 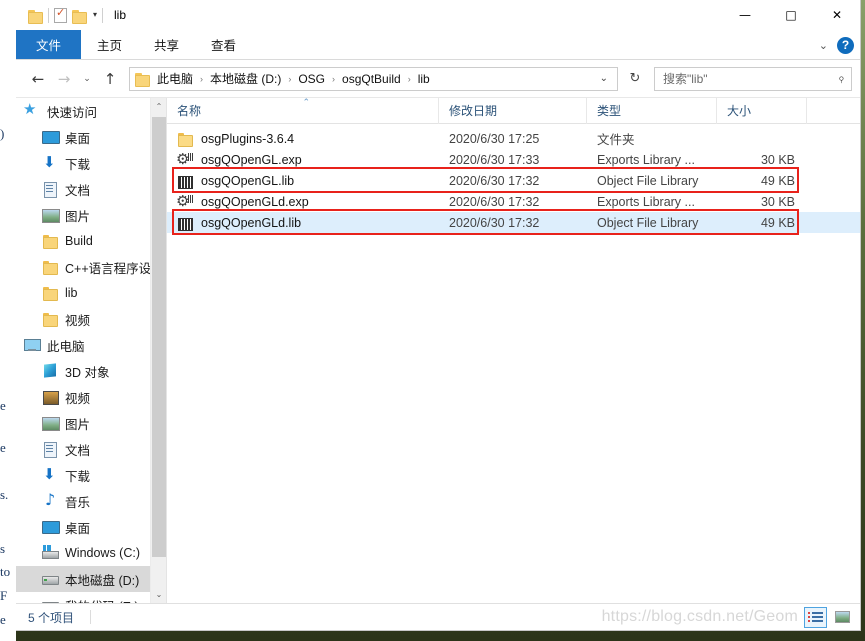 What do you see at coordinates (303, 110) in the screenshot?
I see `column-header-name: 名称 ⌃` at bounding box center [303, 110].